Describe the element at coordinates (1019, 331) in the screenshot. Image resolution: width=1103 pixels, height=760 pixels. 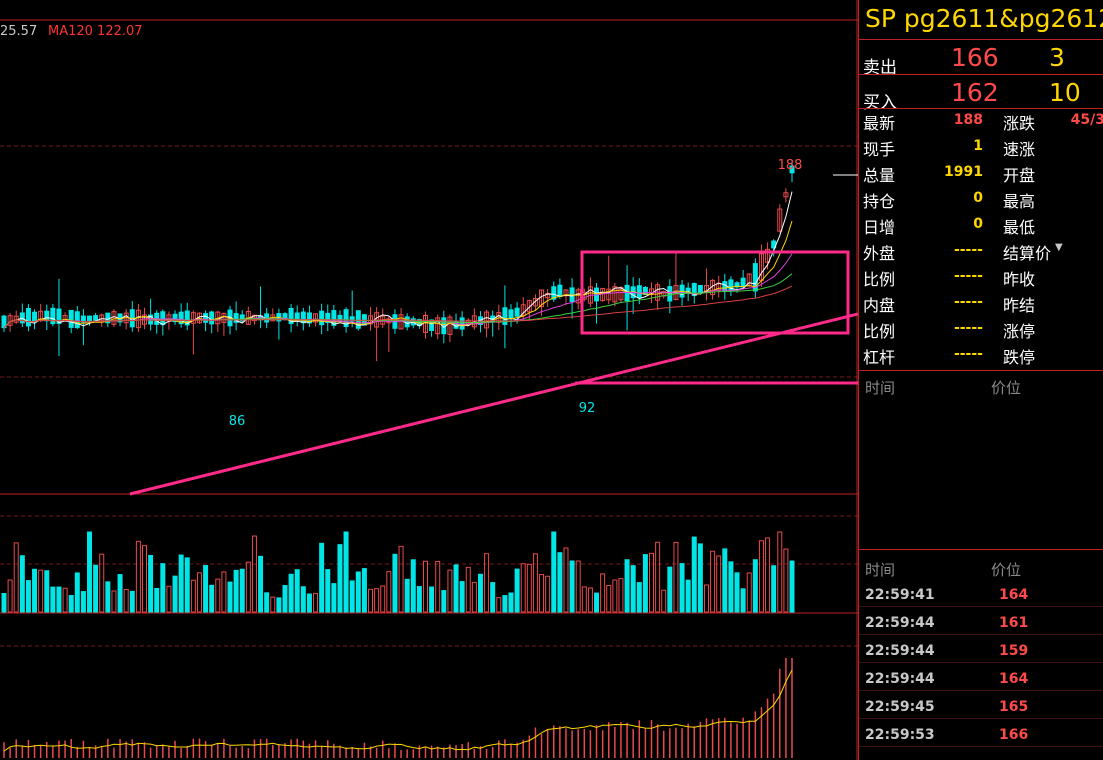
I see `info-label: 涨停` at that location.